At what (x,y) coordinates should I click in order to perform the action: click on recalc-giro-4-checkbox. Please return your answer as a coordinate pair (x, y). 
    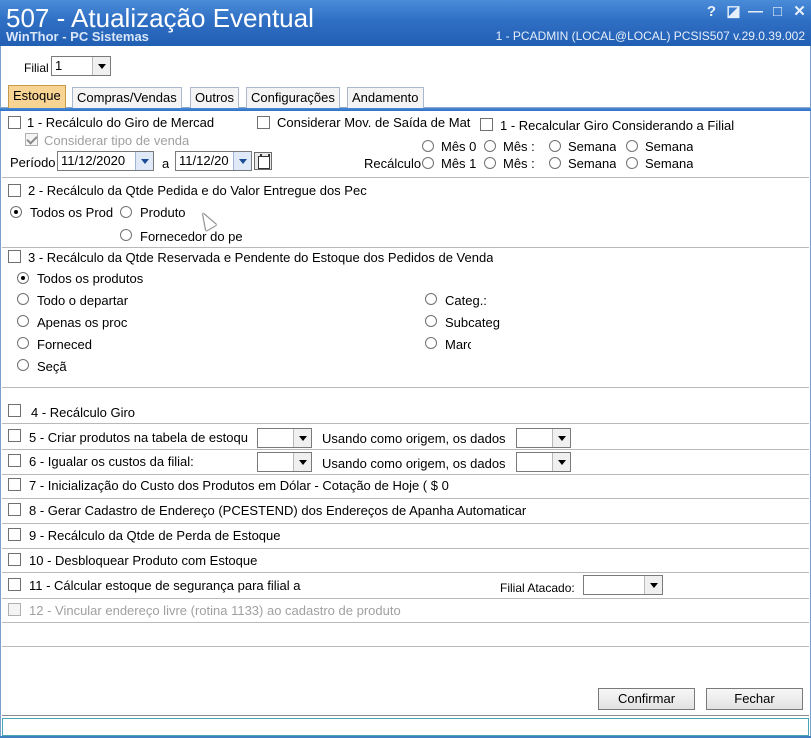
    Looking at the image, I should click on (14, 410).